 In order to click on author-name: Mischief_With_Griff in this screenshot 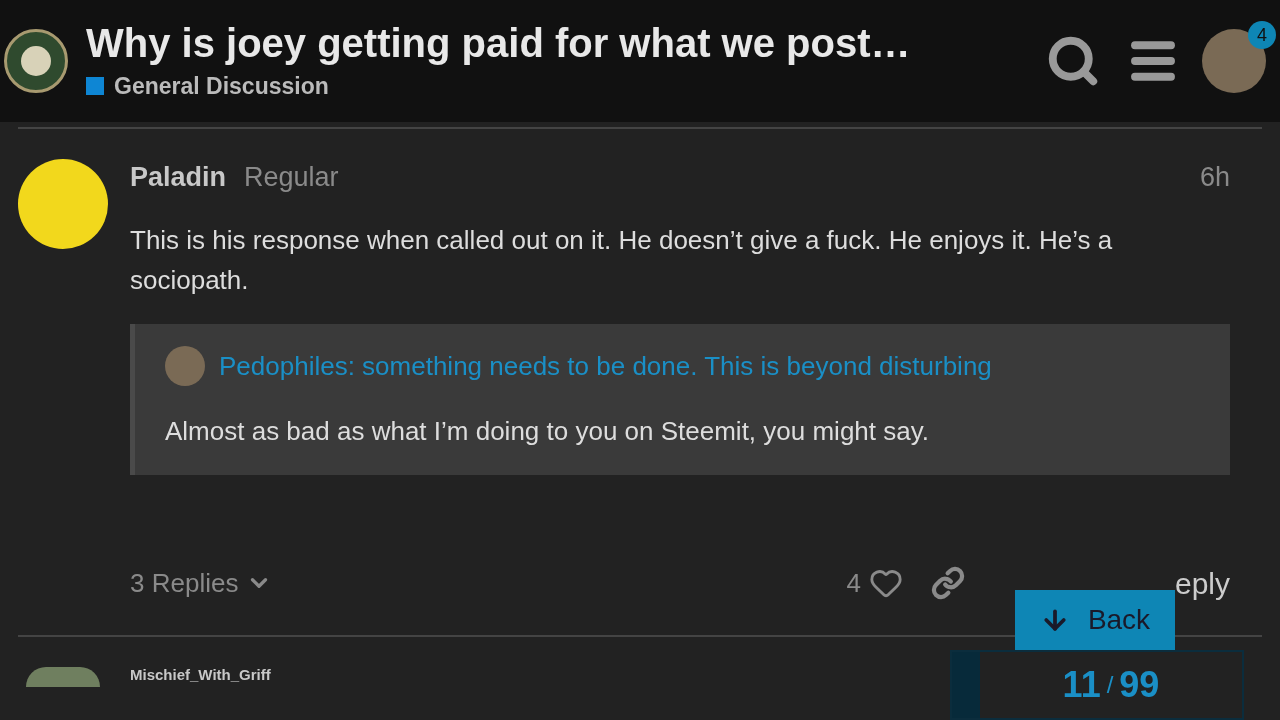, I will do `click(200, 675)`.